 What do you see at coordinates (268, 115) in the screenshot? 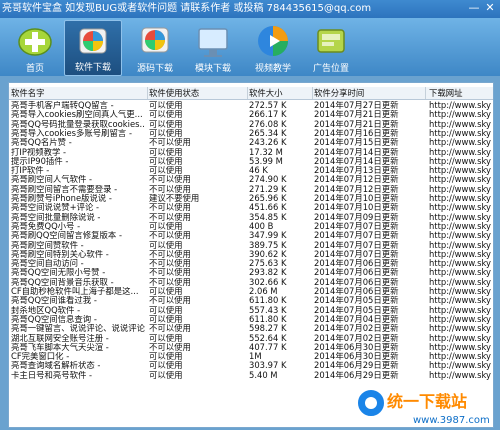
I see `size-cell: 266.17 K` at bounding box center [268, 115].